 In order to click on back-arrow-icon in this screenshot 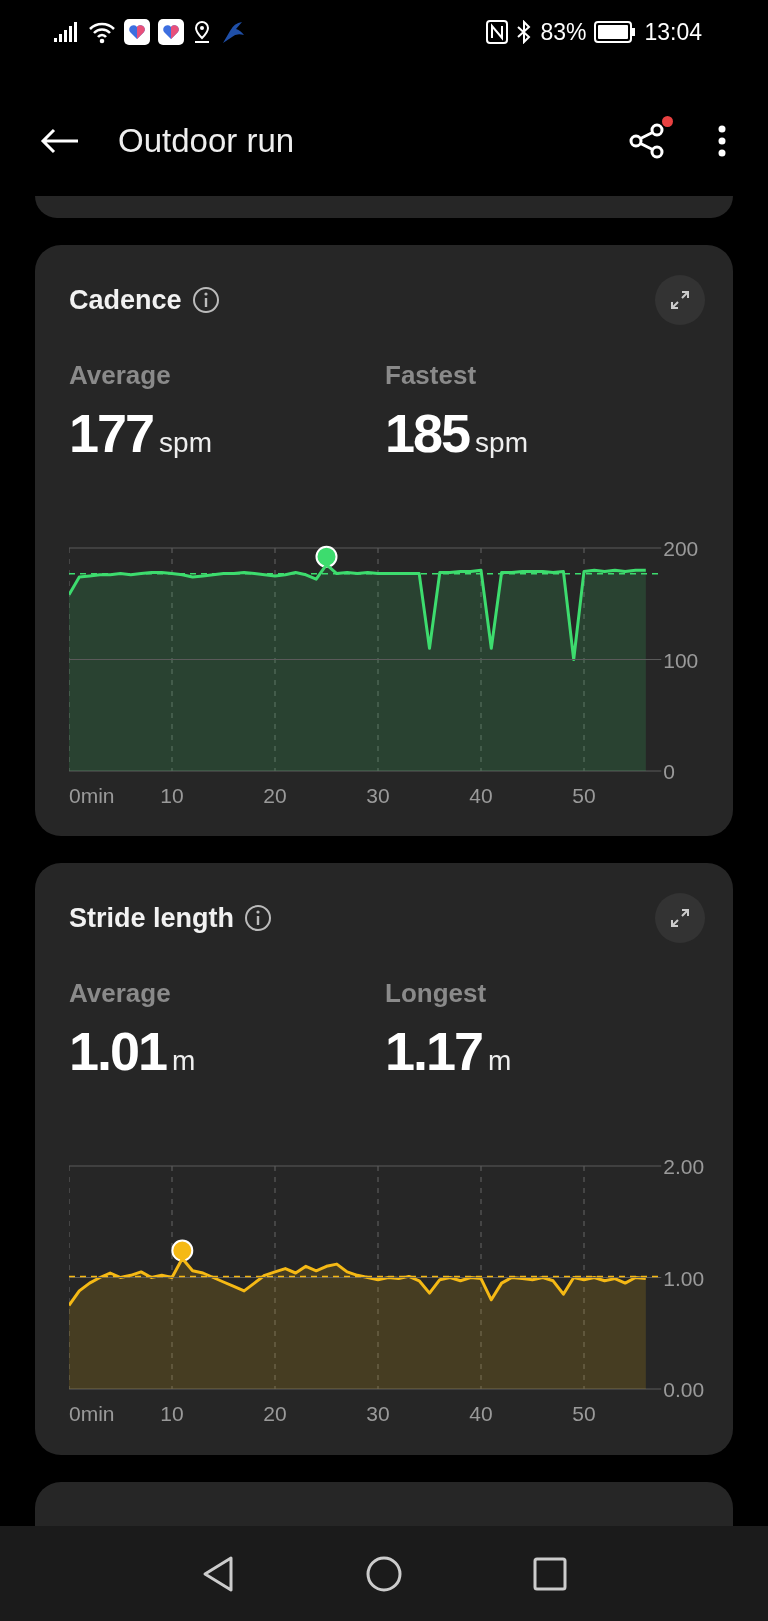, I will do `click(60, 141)`.